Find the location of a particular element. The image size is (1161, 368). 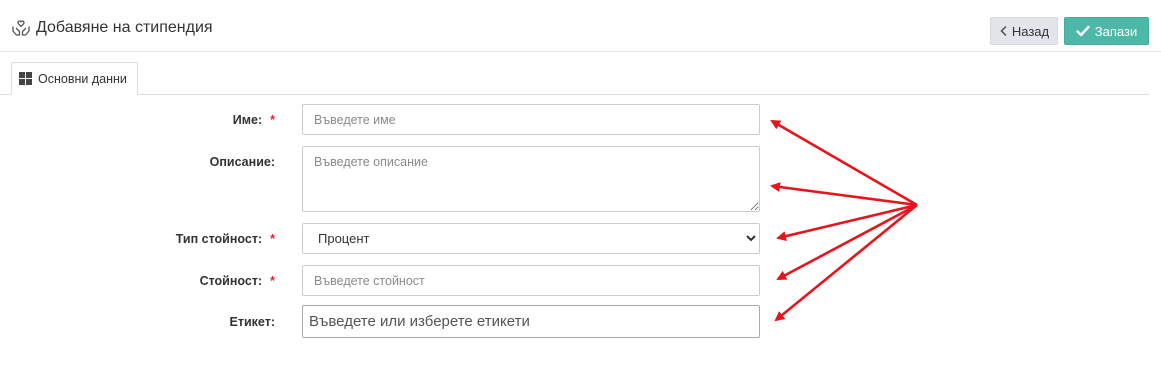

save-button-label: Запази is located at coordinates (1116, 31).